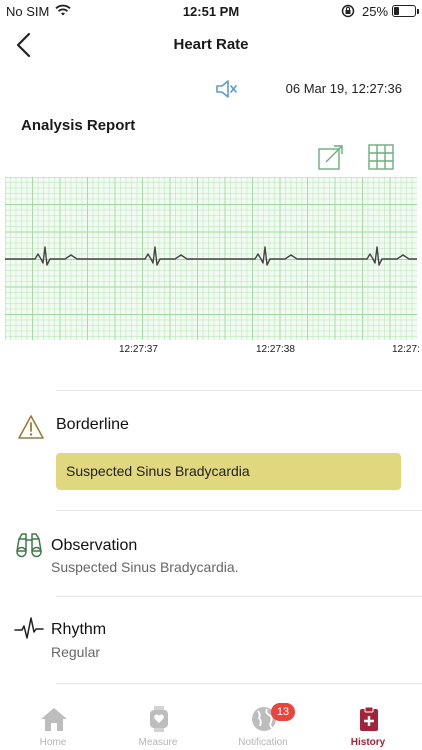 The height and width of the screenshot is (750, 422). Describe the element at coordinates (375, 11) in the screenshot. I see `battery-percent: 25%` at that location.